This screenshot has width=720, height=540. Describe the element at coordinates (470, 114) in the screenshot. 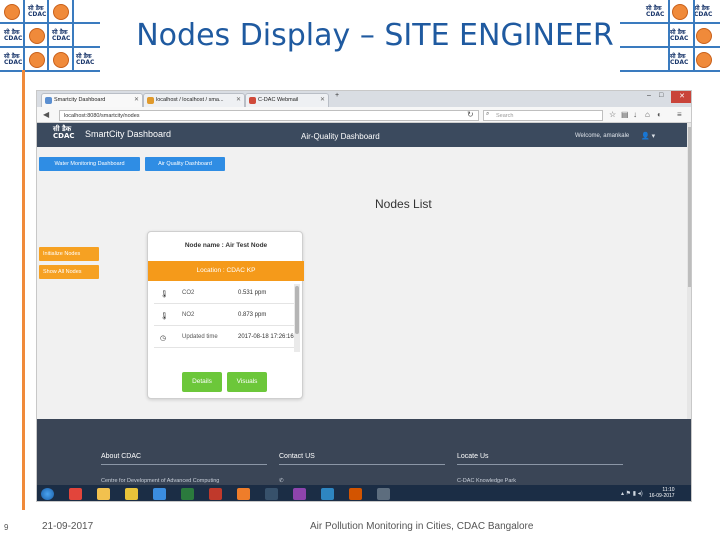

I see `reload-icon: ↻` at that location.